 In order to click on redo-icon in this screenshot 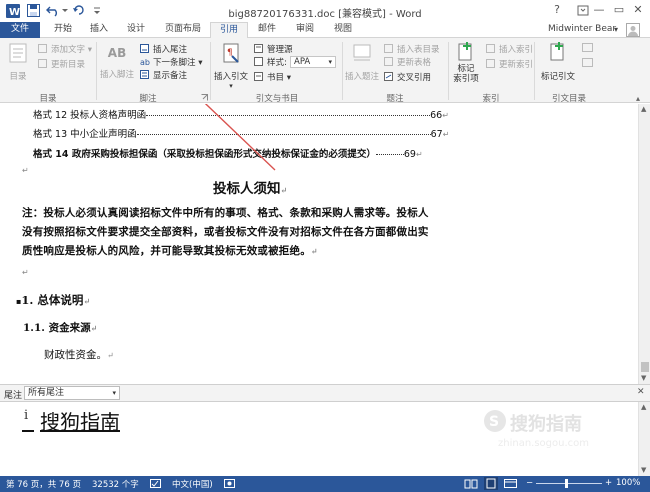, I will do `click(81, 11)`.